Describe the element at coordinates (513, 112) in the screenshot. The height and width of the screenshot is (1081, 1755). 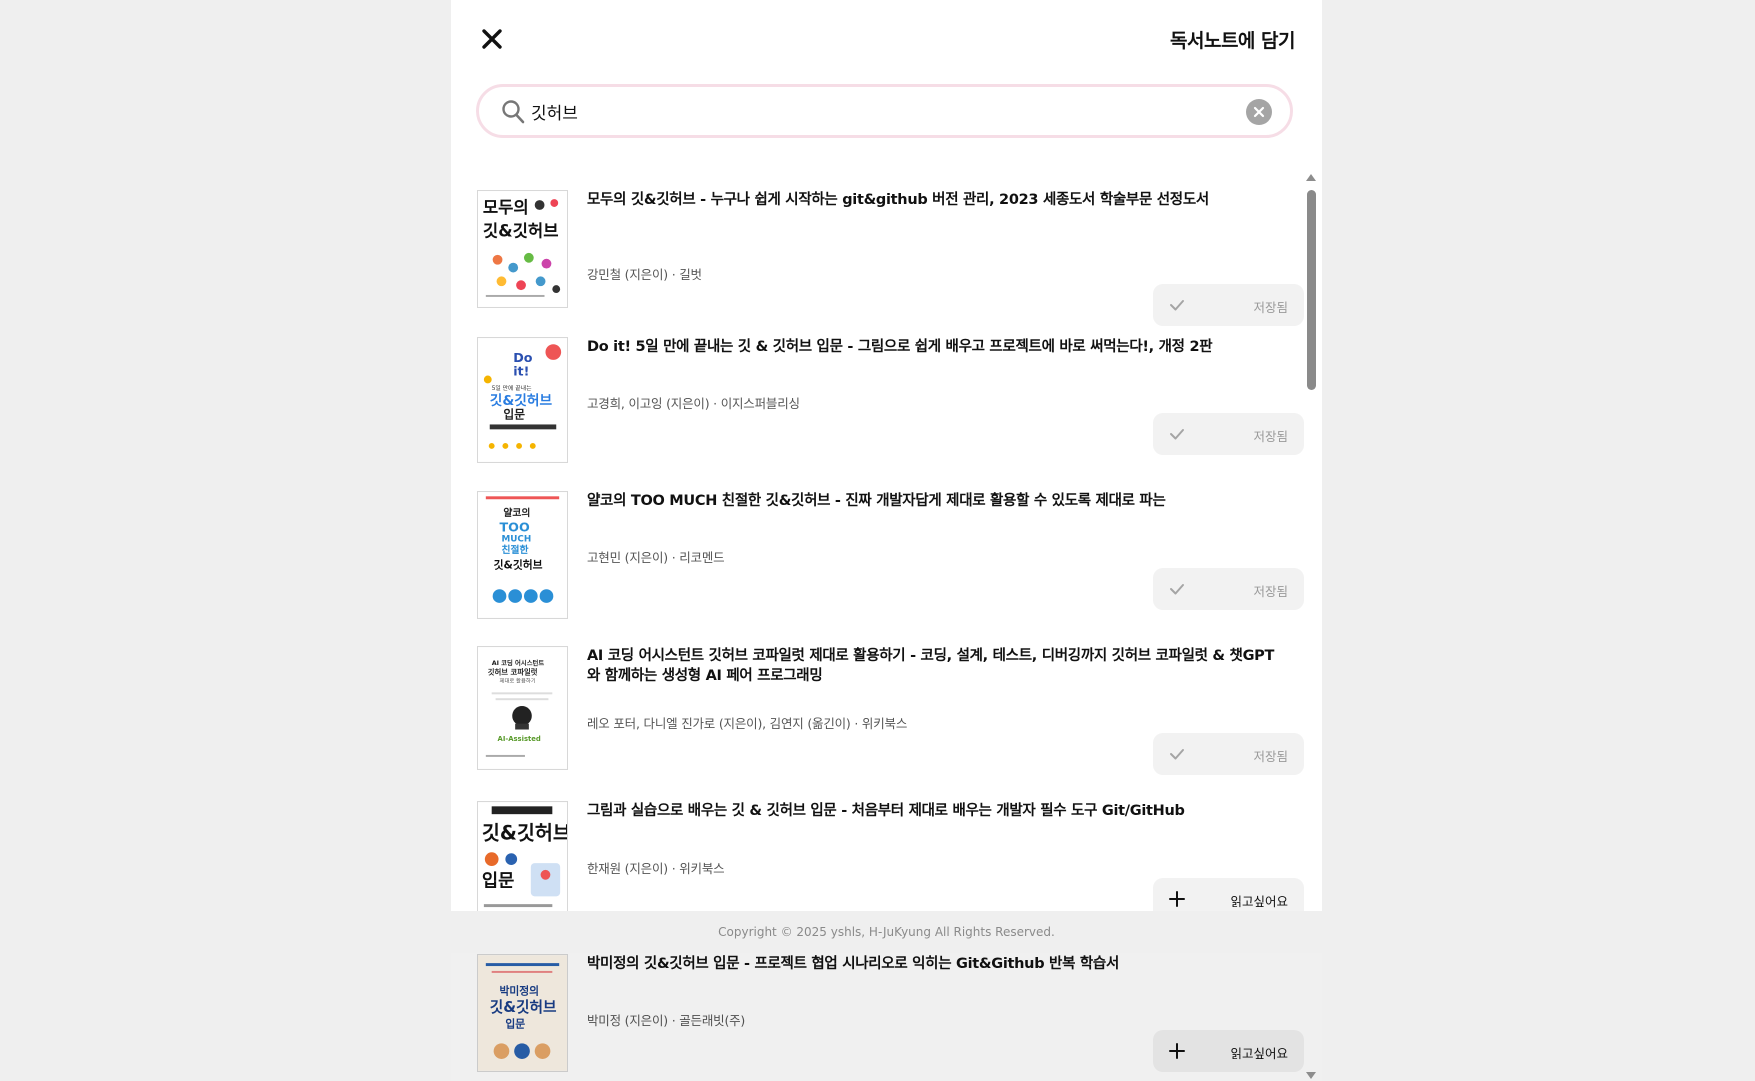
I see `search-icon` at that location.